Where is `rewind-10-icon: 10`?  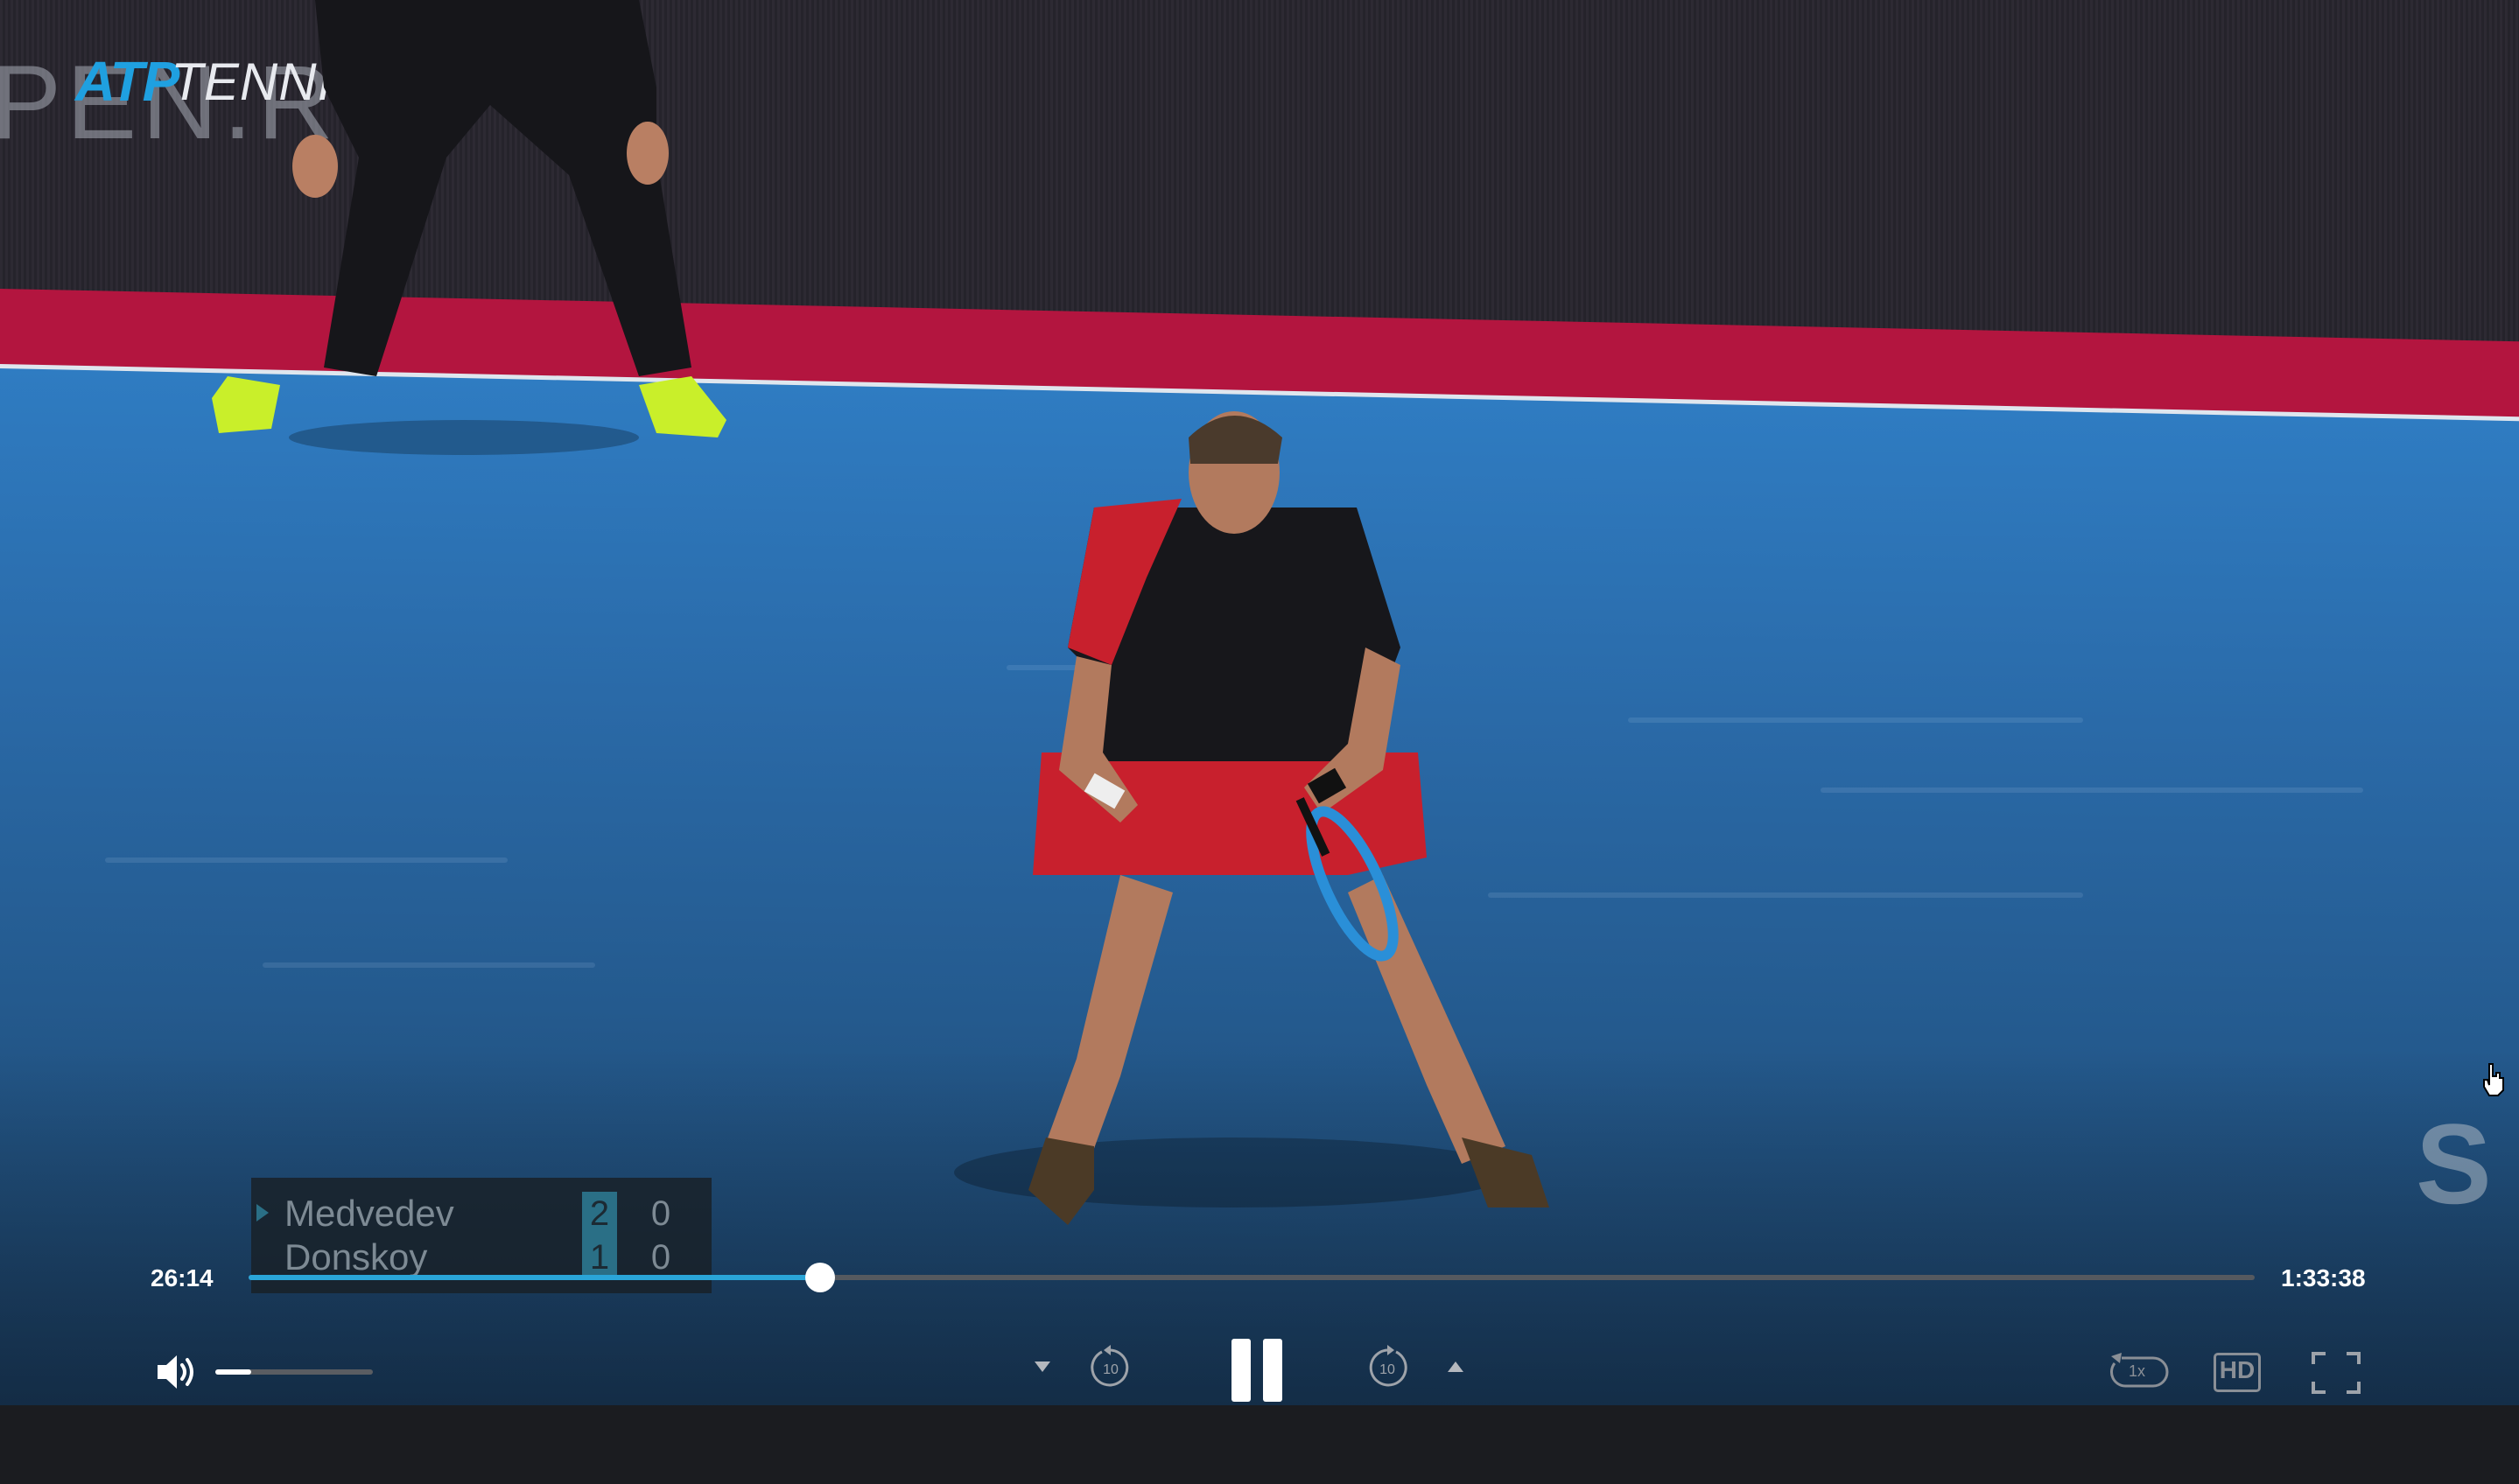
rewind-10-icon: 10 is located at coordinates (1110, 1366).